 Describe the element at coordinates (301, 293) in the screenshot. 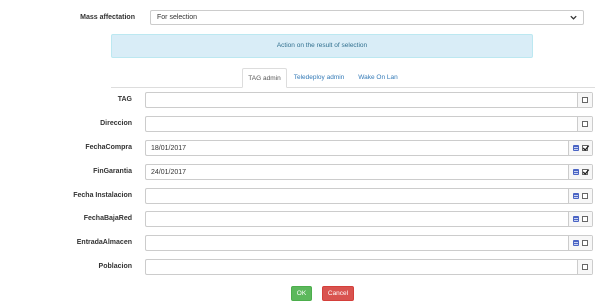

I see `ok-button: OK` at that location.